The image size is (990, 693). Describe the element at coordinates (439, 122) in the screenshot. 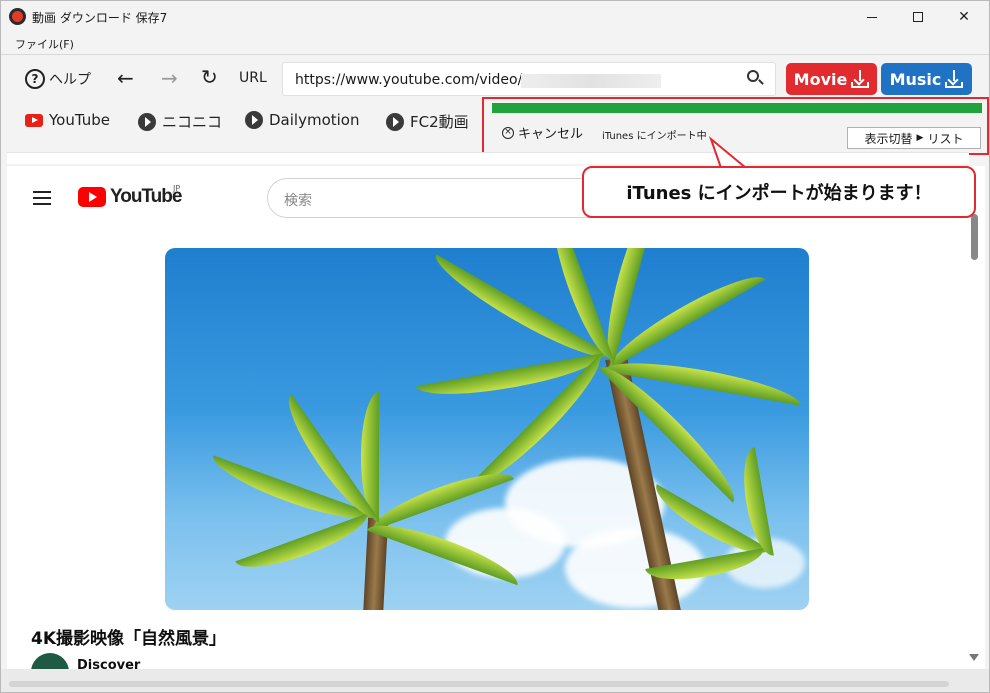

I see `site-label: FC2動画` at that location.